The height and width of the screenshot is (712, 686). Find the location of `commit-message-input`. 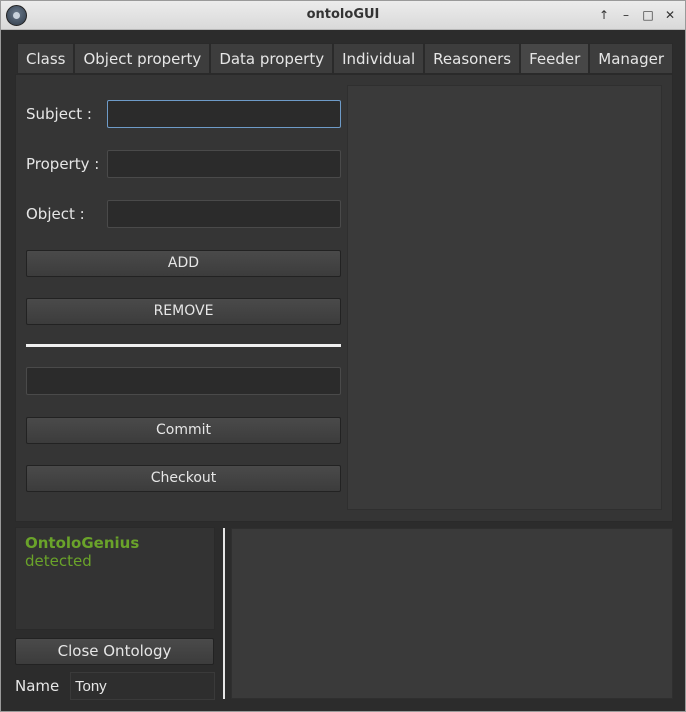

commit-message-input is located at coordinates (183, 381).